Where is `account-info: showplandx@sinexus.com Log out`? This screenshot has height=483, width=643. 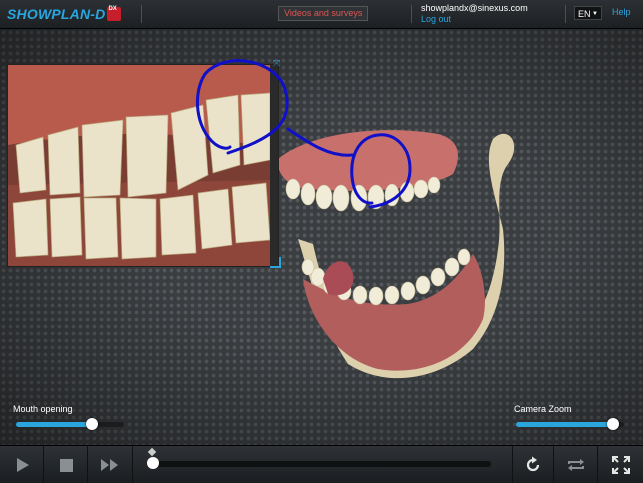 account-info: showplandx@sinexus.com Log out is located at coordinates (474, 14).